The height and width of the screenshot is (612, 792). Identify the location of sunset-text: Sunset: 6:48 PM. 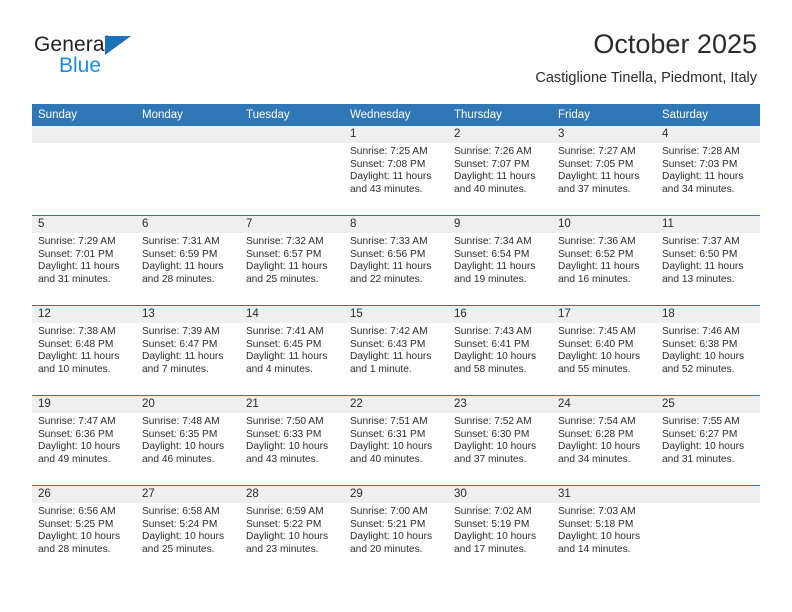
(76, 344).